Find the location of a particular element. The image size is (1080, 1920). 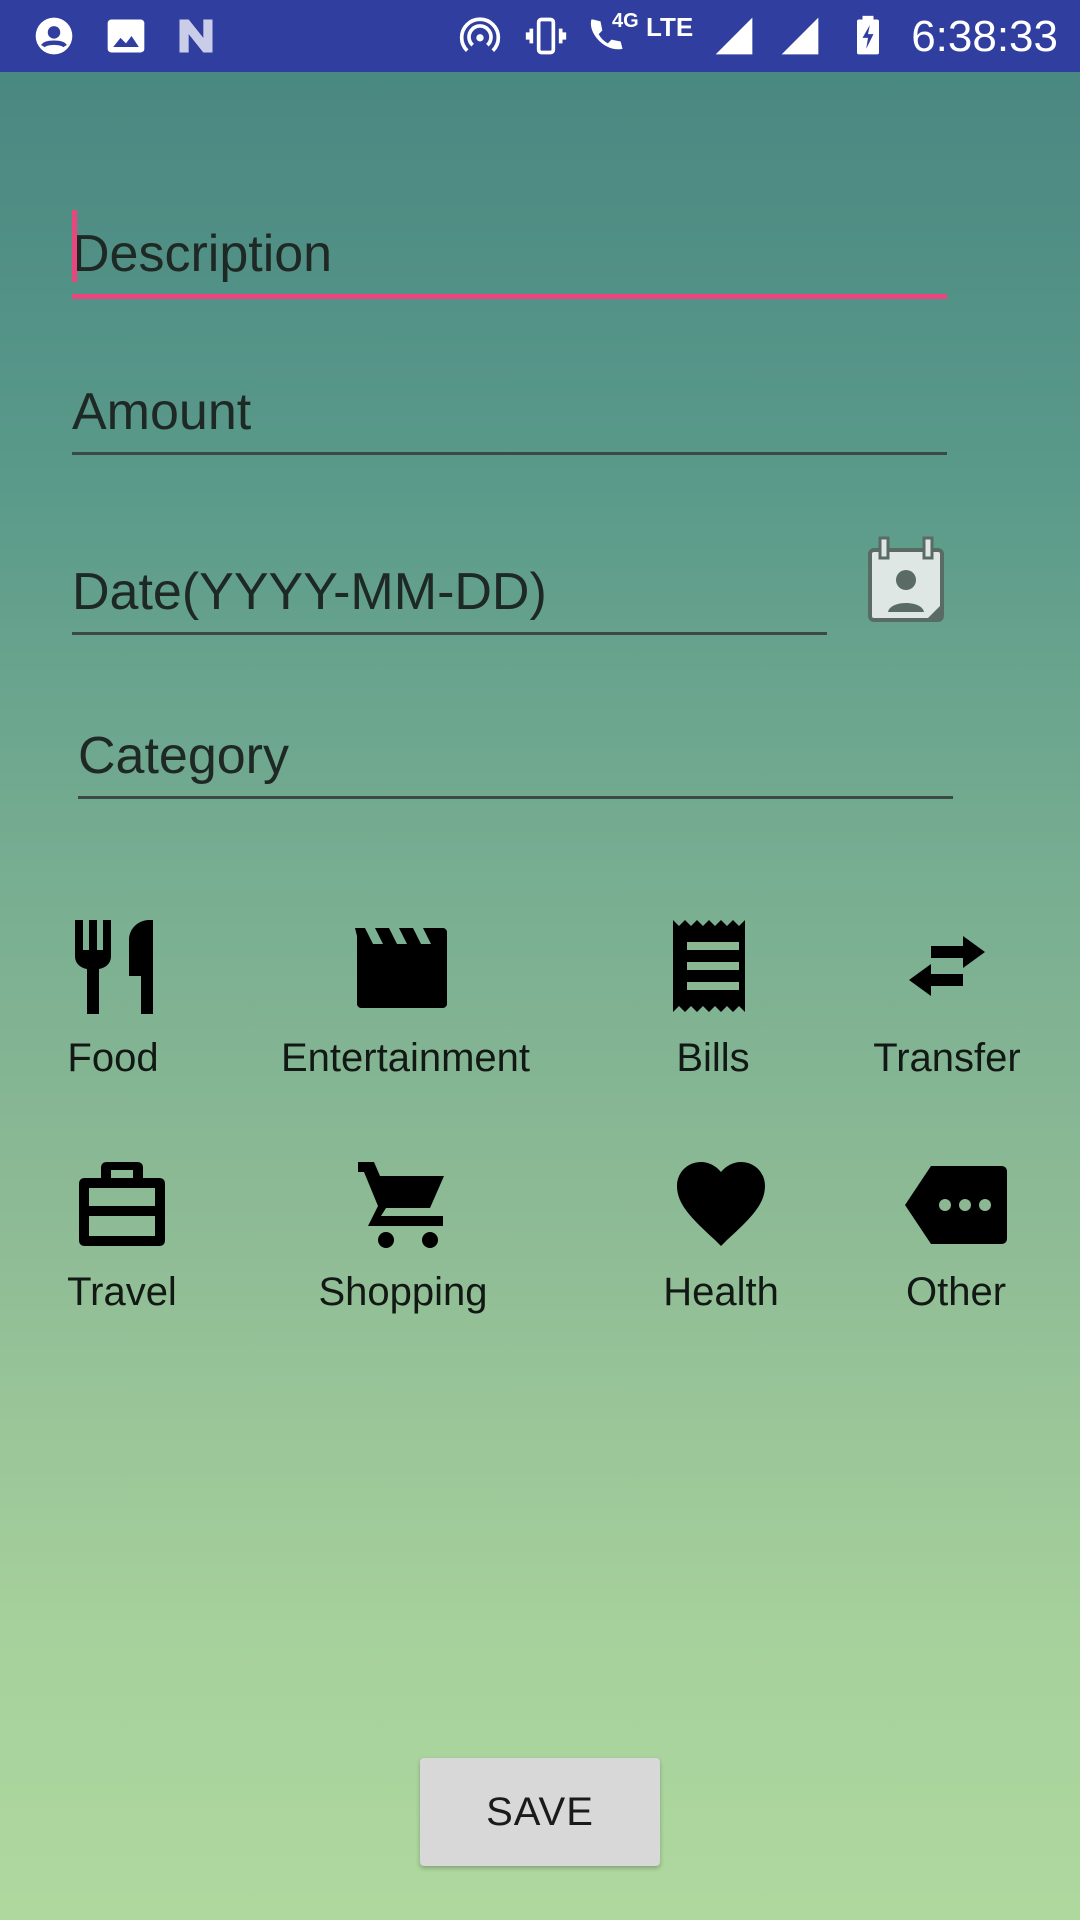

category-health: Health is located at coordinates (721, 1237).